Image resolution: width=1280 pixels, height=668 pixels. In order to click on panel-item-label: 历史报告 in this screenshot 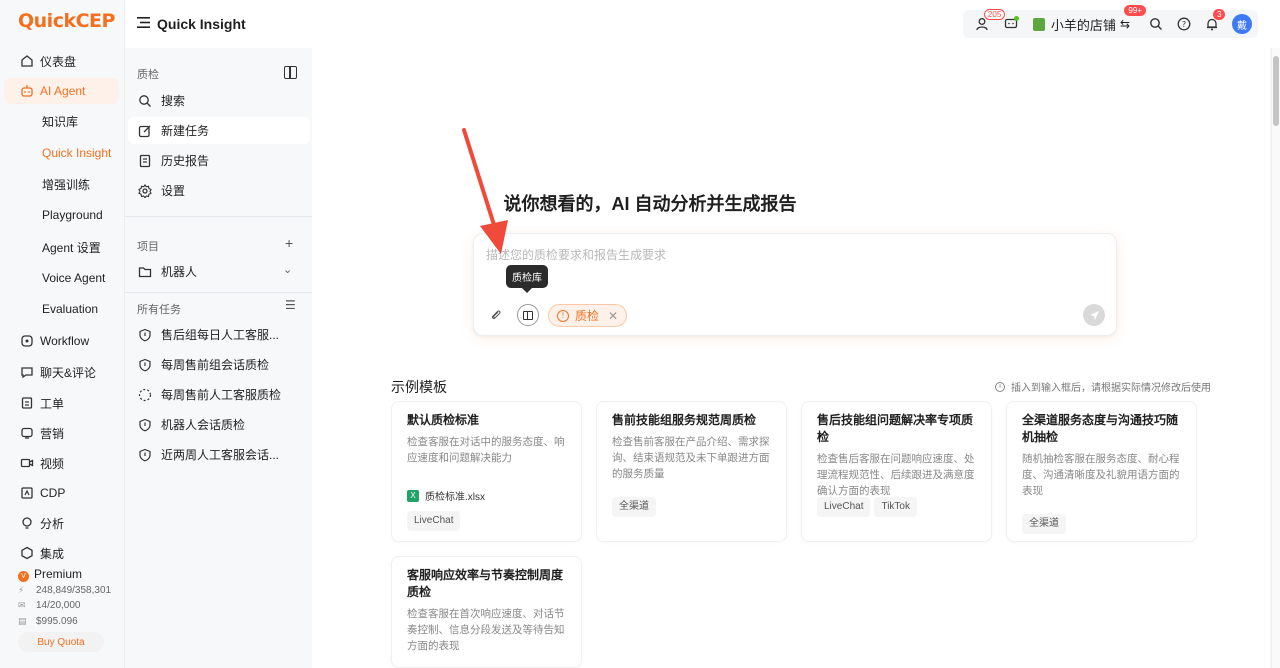, I will do `click(185, 161)`.